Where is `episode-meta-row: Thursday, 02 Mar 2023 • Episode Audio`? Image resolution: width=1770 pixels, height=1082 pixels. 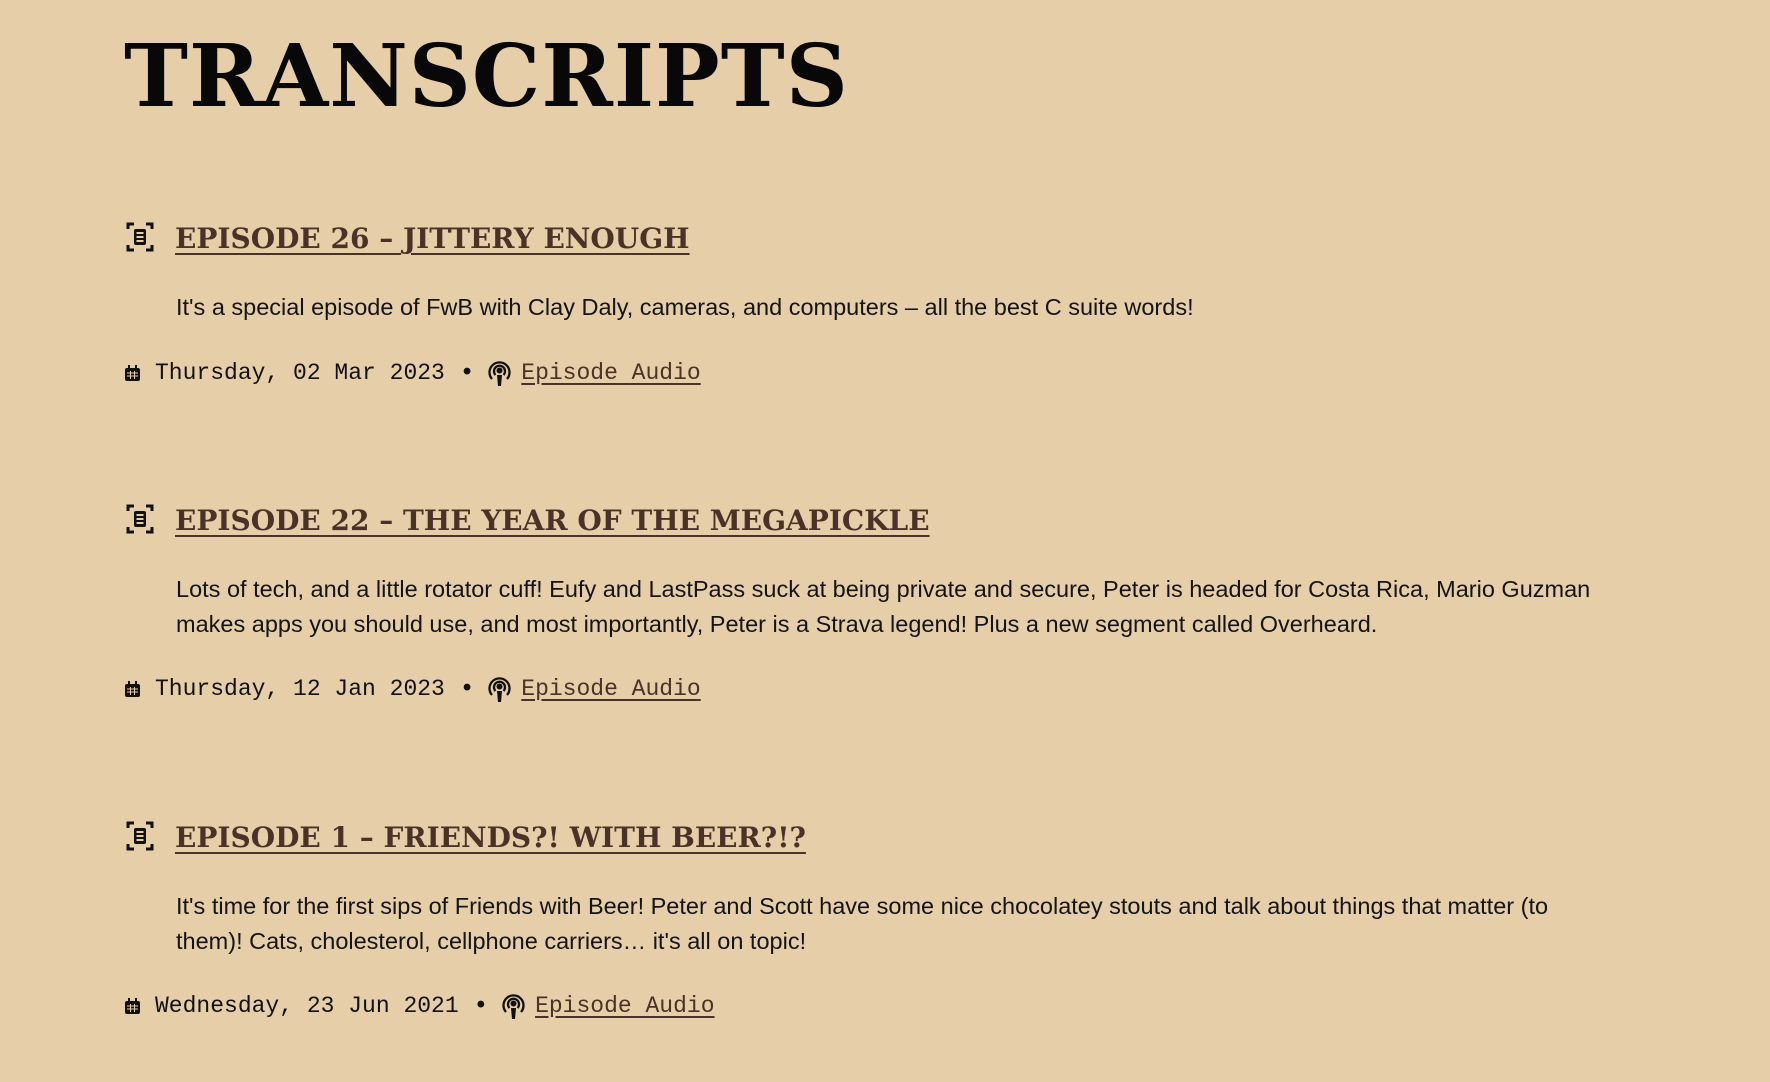 episode-meta-row: Thursday, 02 Mar 2023 • Episode Audio is located at coordinates (412, 373).